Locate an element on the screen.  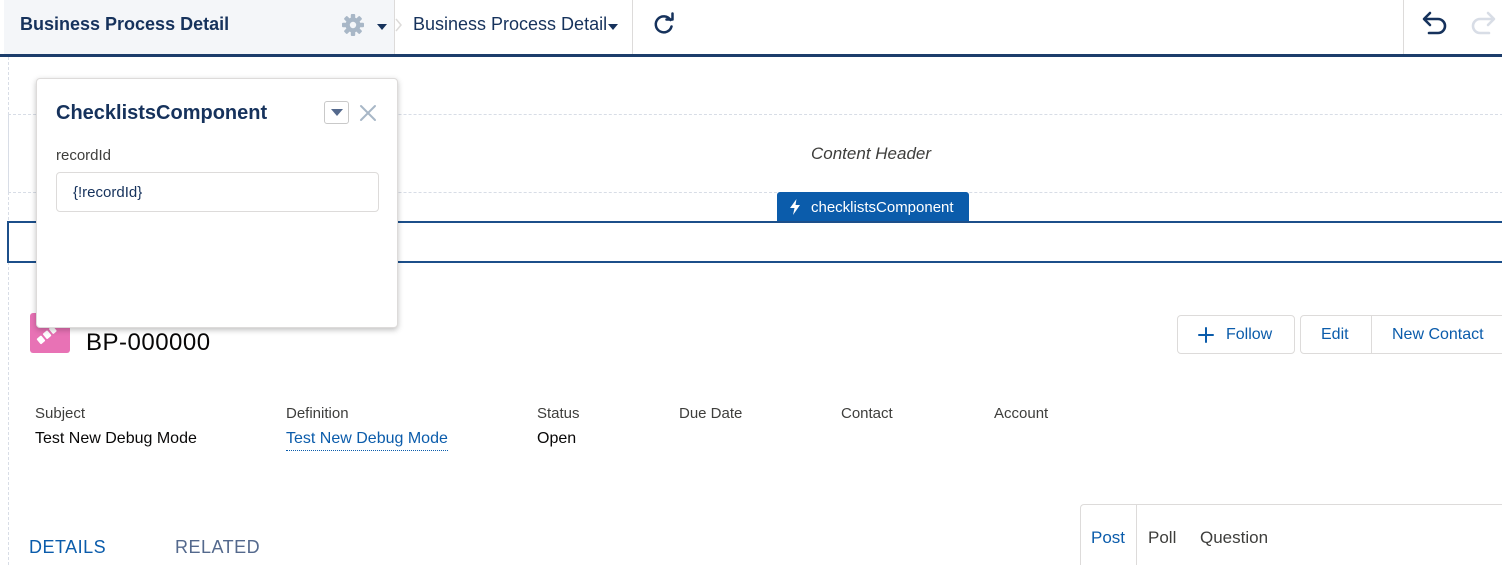
chevron-right-icon is located at coordinates (400, 25).